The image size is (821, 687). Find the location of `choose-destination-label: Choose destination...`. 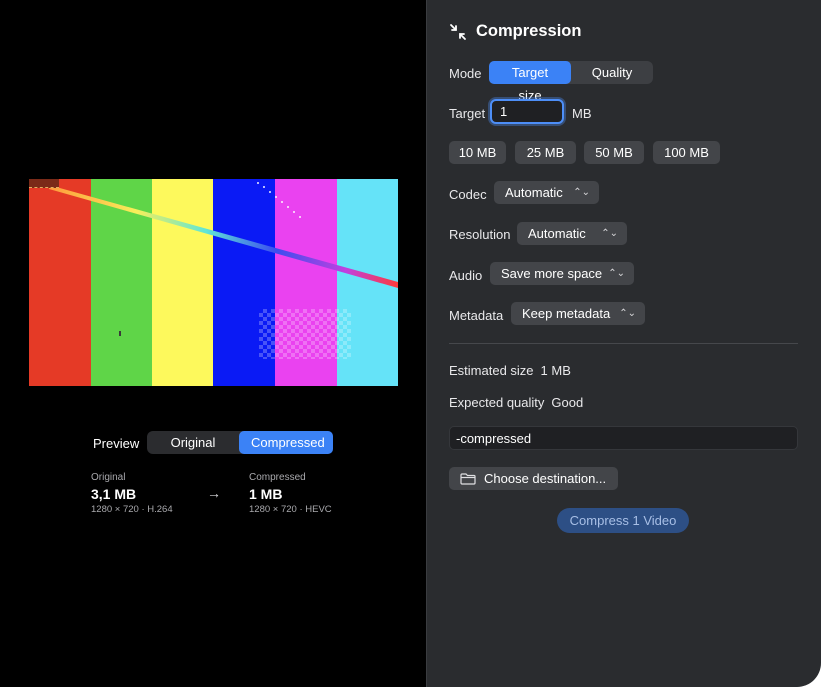

choose-destination-label: Choose destination... is located at coordinates (545, 478).